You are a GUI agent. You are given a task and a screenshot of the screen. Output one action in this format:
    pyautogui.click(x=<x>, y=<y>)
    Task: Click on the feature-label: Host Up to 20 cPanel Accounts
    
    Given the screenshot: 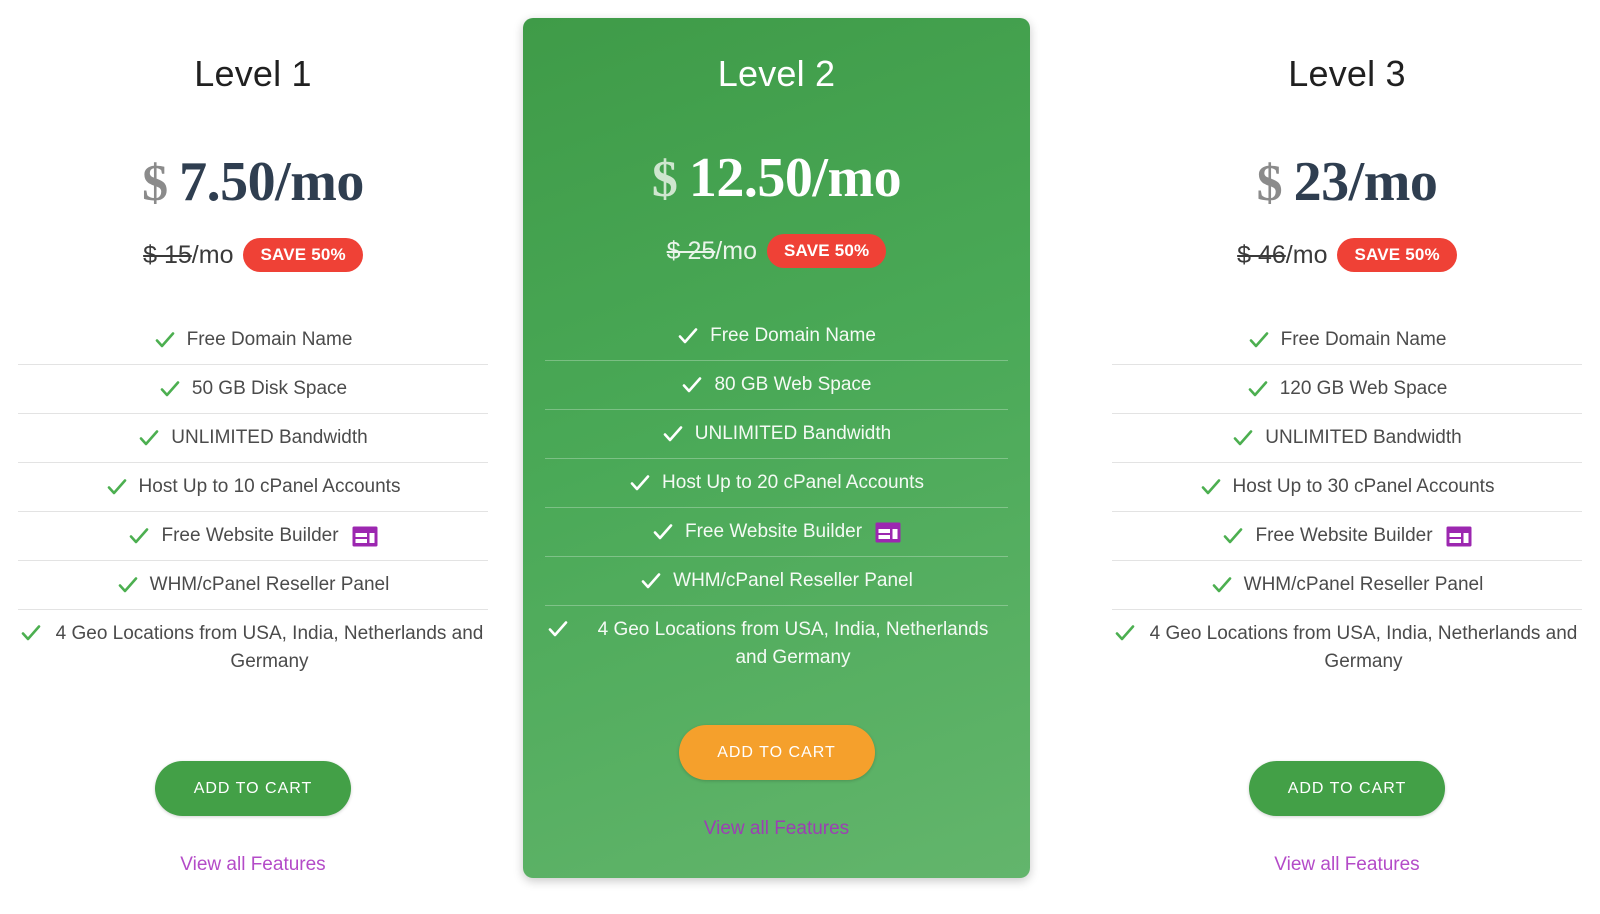 What is the action you would take?
    pyautogui.click(x=793, y=483)
    